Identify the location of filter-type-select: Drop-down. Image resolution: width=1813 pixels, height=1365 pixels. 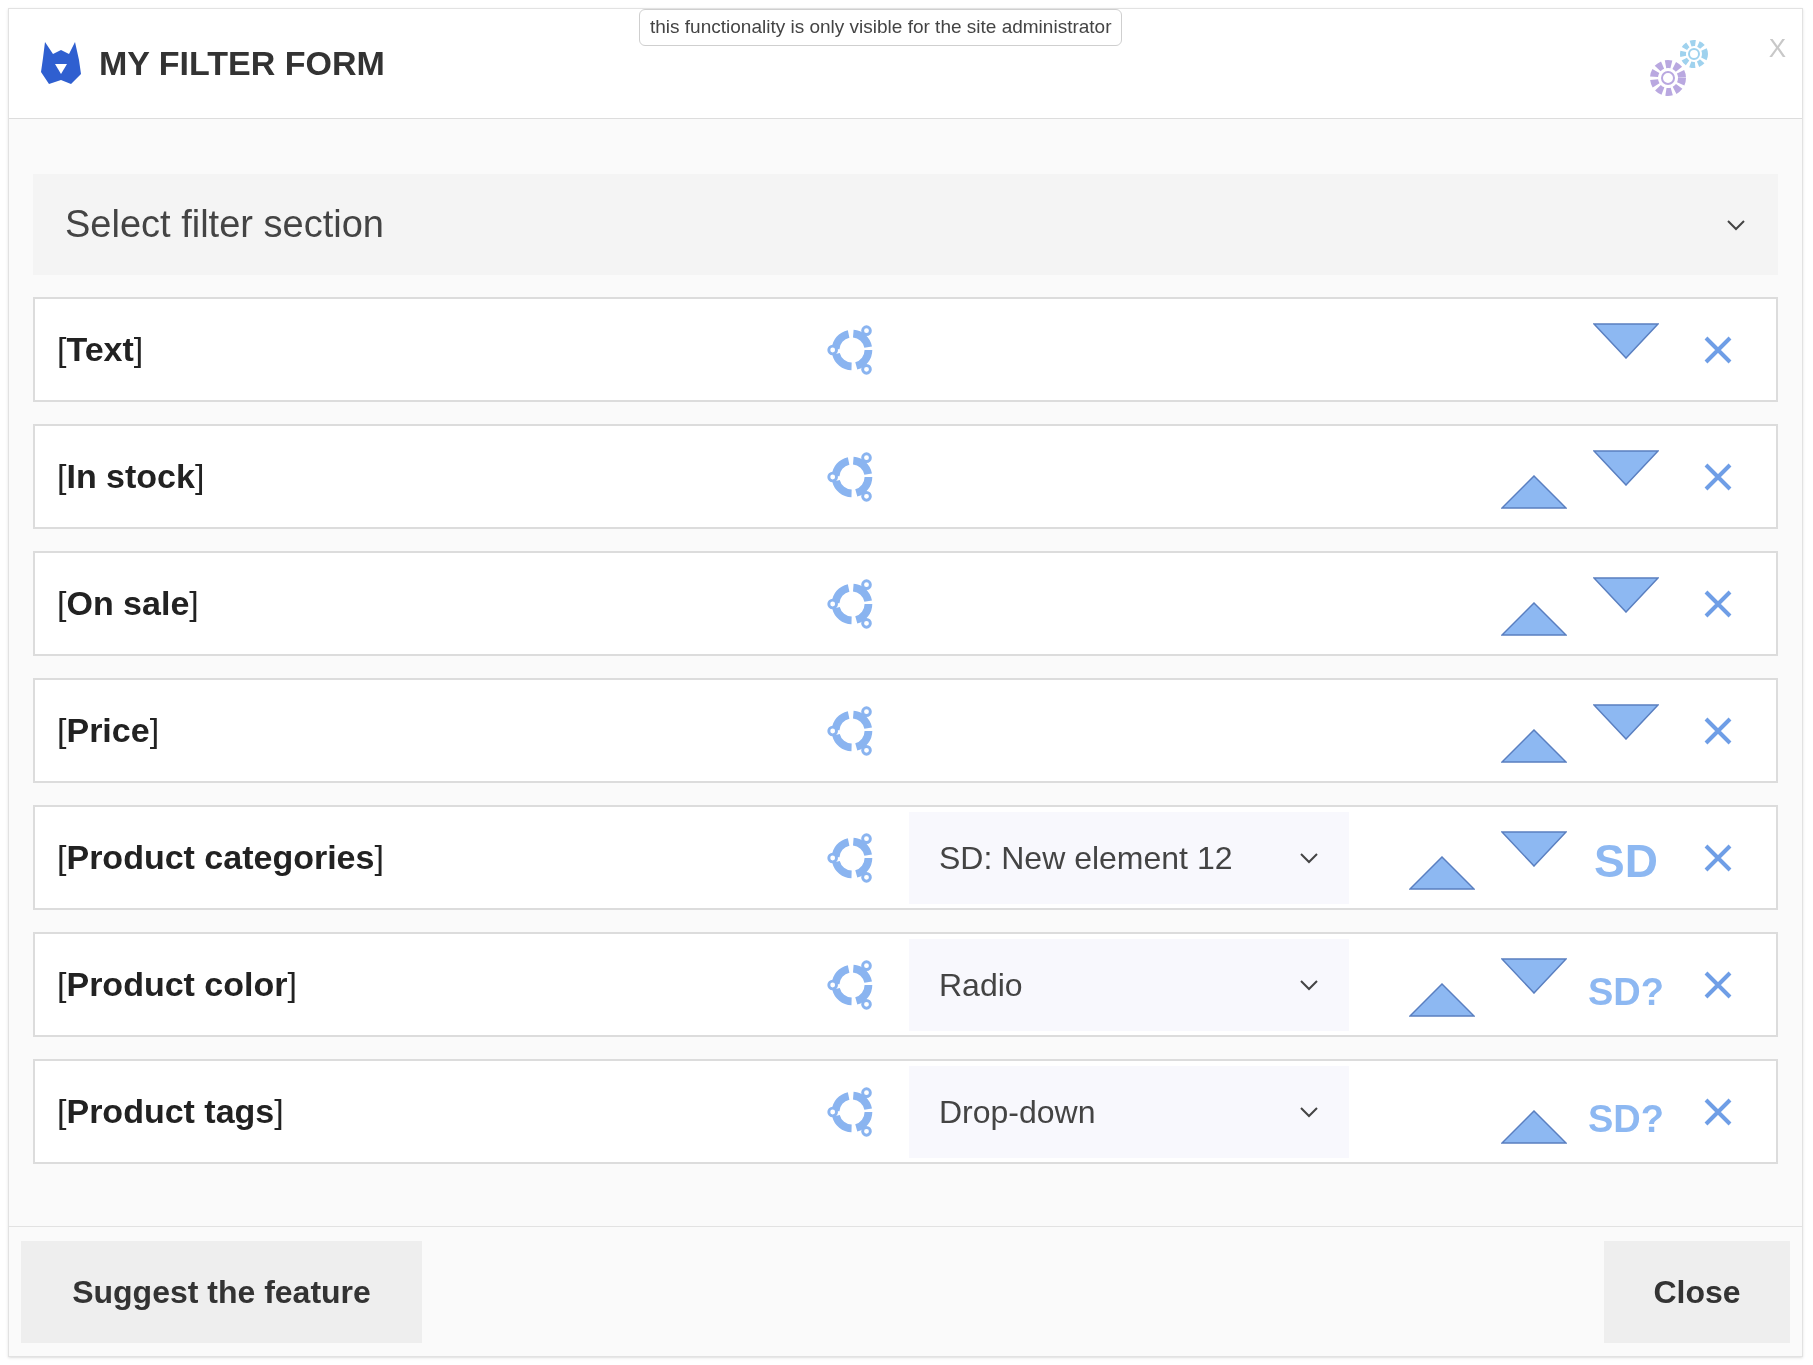
(1129, 1111).